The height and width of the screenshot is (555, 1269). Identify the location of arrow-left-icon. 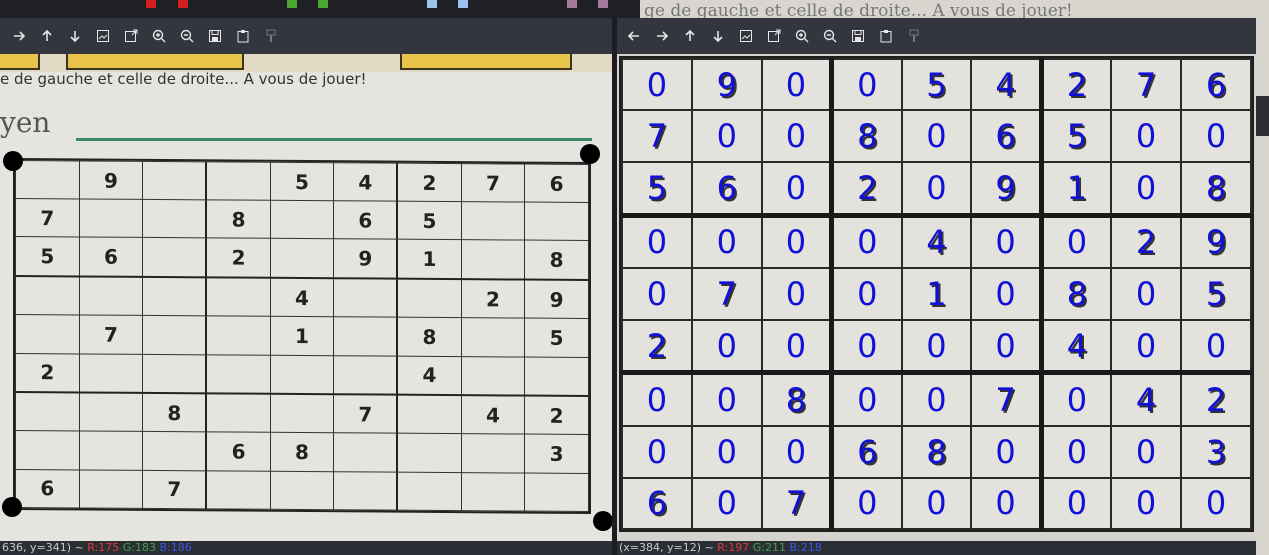
(633, 36).